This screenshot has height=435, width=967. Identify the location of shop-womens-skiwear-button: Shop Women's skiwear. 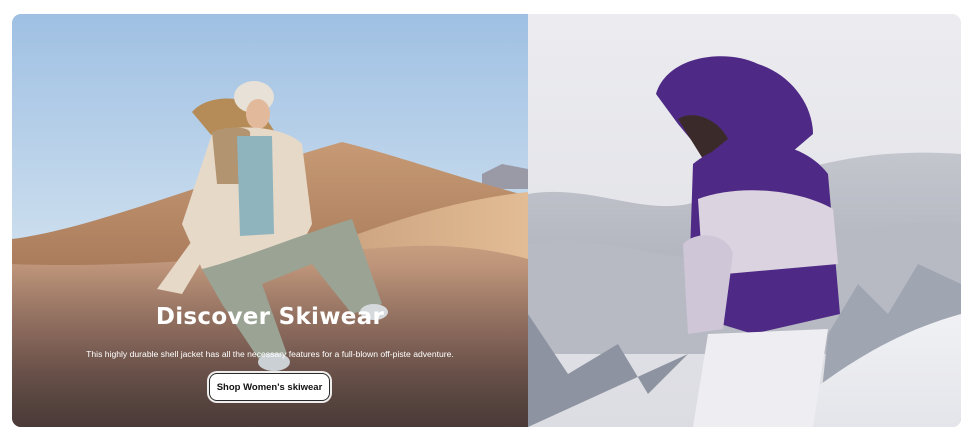
(269, 387).